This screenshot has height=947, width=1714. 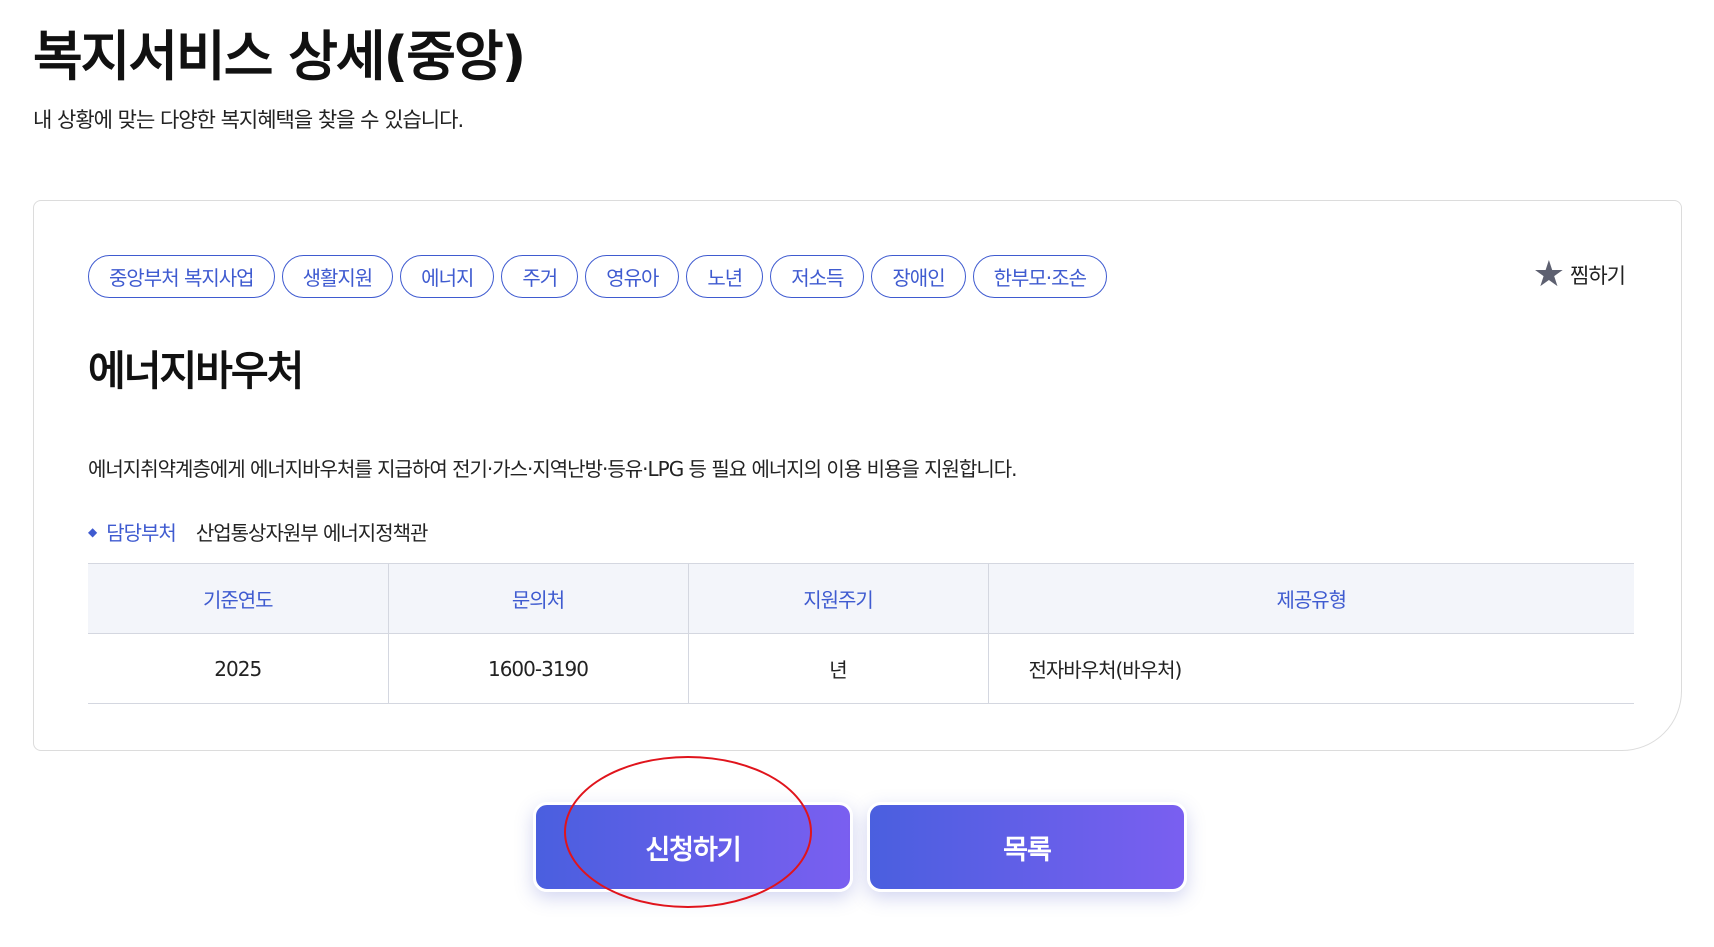 I want to click on department-value: 산업통상자원부 에너지정책관, so click(x=312, y=533).